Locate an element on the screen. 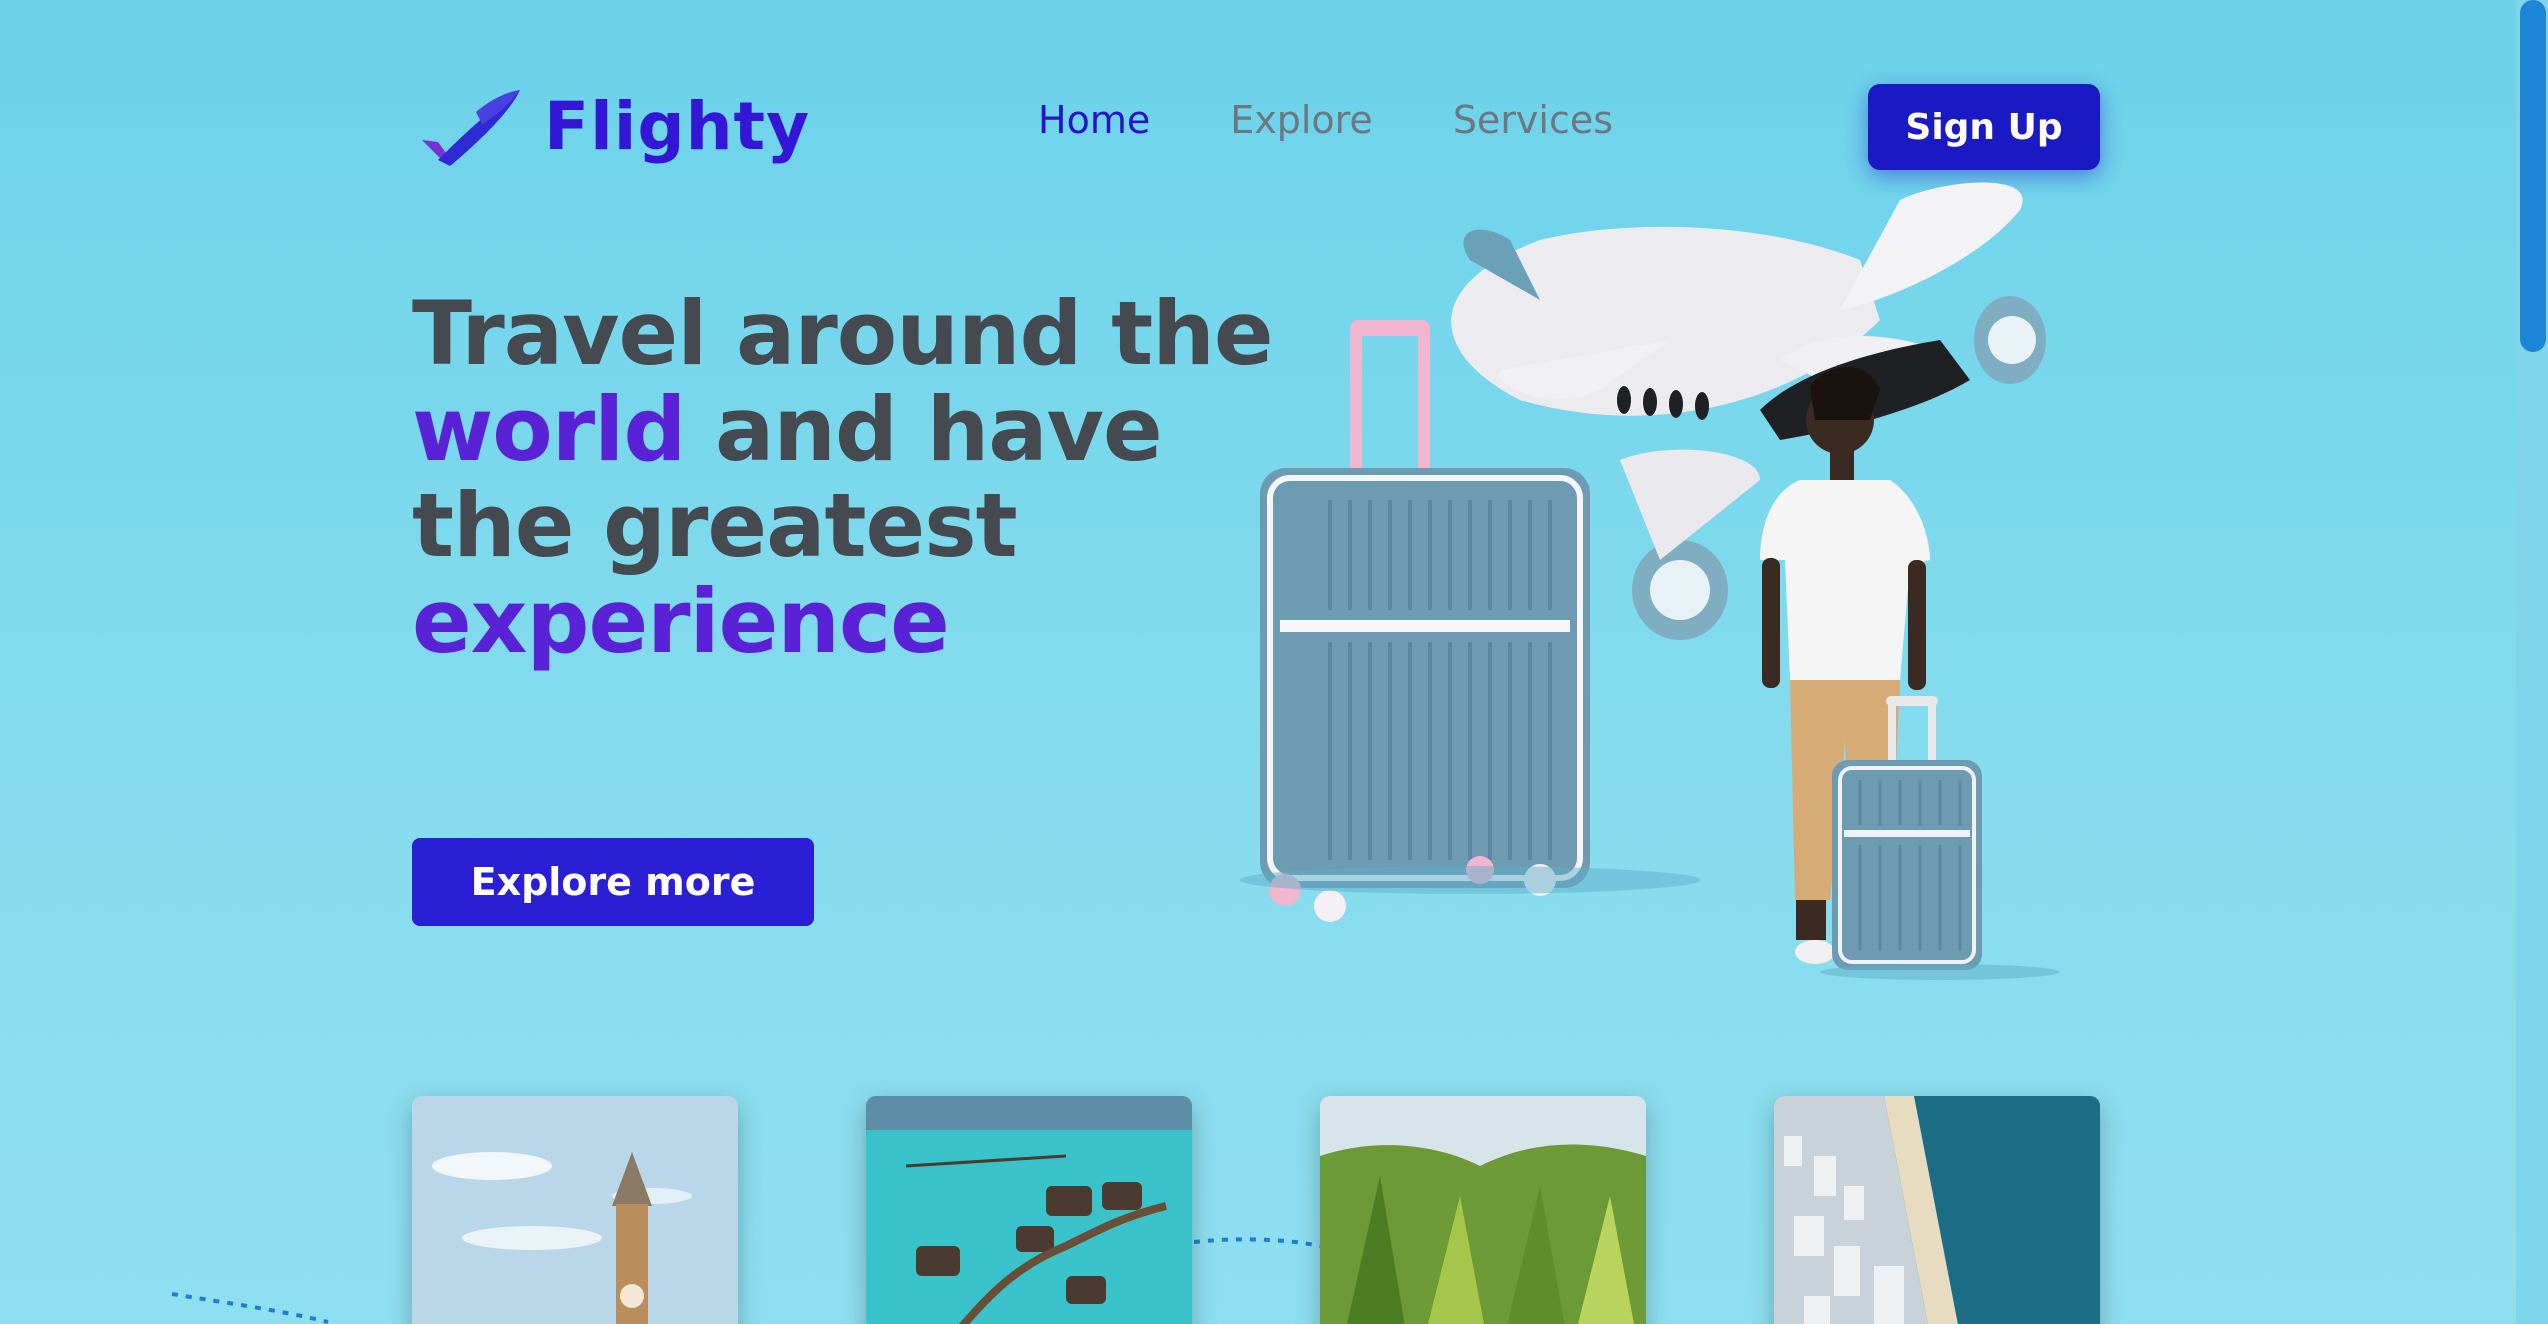 The image size is (2548, 1324). hero-highlight-world: world is located at coordinates (549, 429).